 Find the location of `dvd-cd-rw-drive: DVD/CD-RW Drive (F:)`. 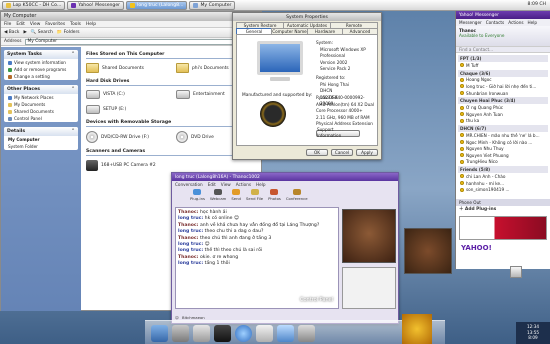

dvd-cd-rw-drive: DVD/CD-RW Drive (F:) is located at coordinates (127, 137).